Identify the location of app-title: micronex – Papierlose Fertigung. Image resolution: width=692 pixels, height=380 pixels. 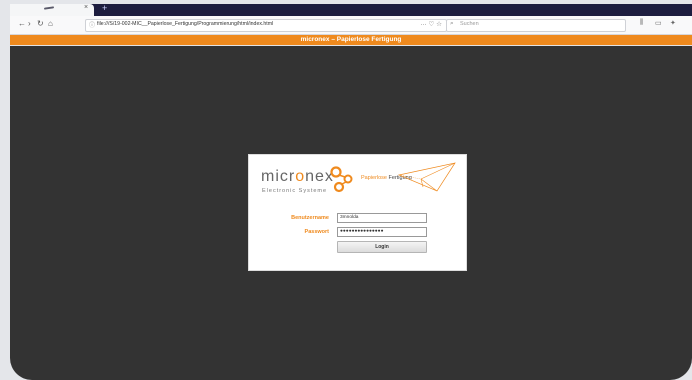
(351, 39).